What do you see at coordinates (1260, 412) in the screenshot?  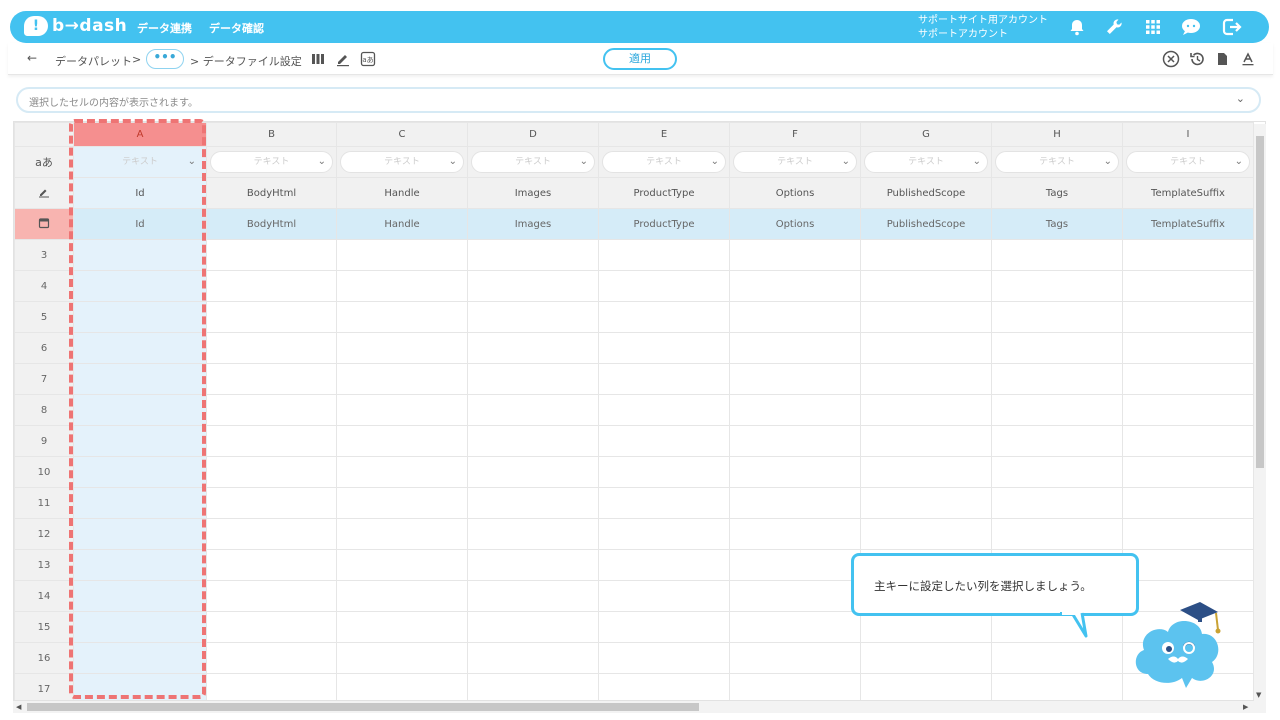 I see `vertical-scrollbar: ▼` at bounding box center [1260, 412].